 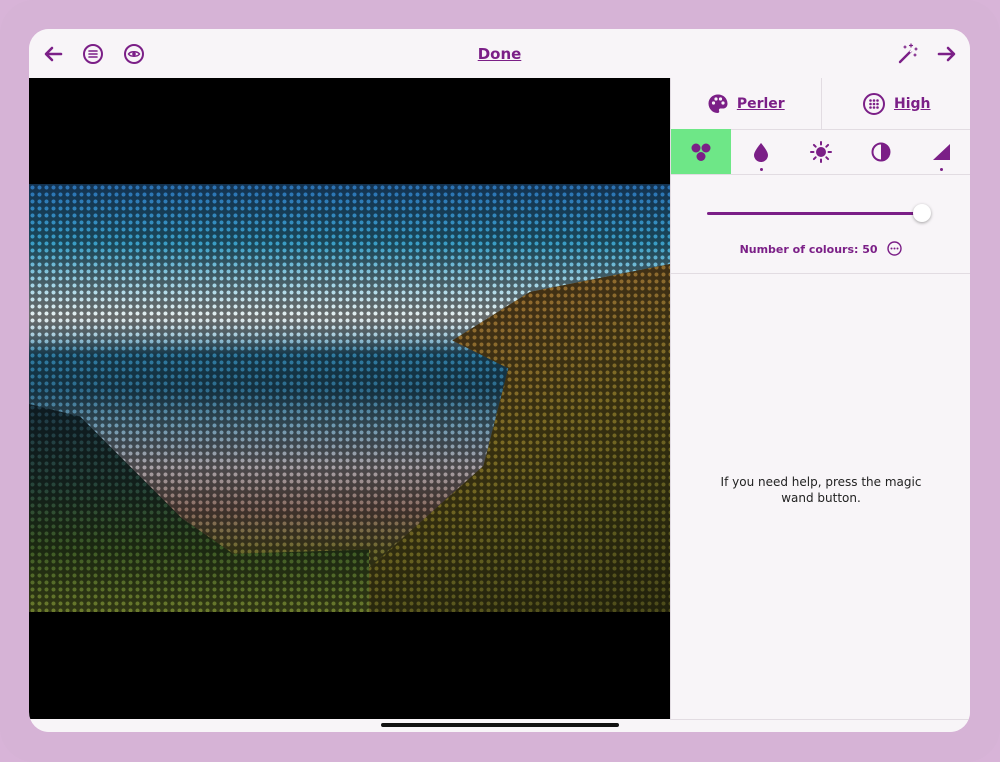 I want to click on contrast-icon, so click(x=881, y=151).